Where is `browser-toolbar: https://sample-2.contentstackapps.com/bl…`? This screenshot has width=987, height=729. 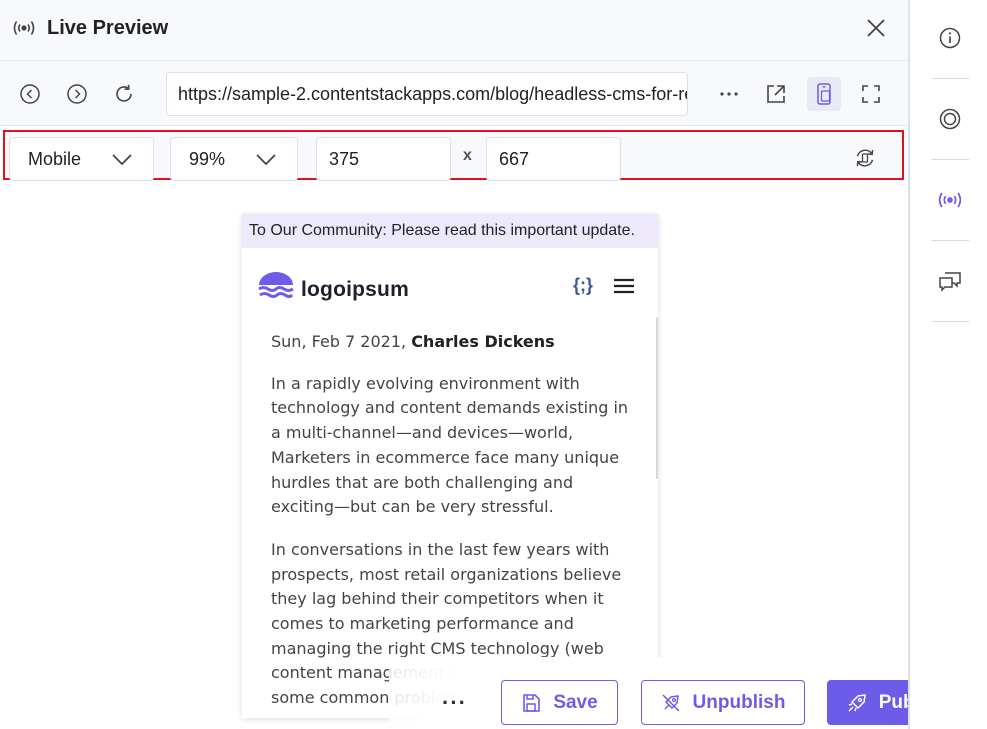
browser-toolbar: https://sample-2.contentstackapps.com/bl… is located at coordinates (454, 93).